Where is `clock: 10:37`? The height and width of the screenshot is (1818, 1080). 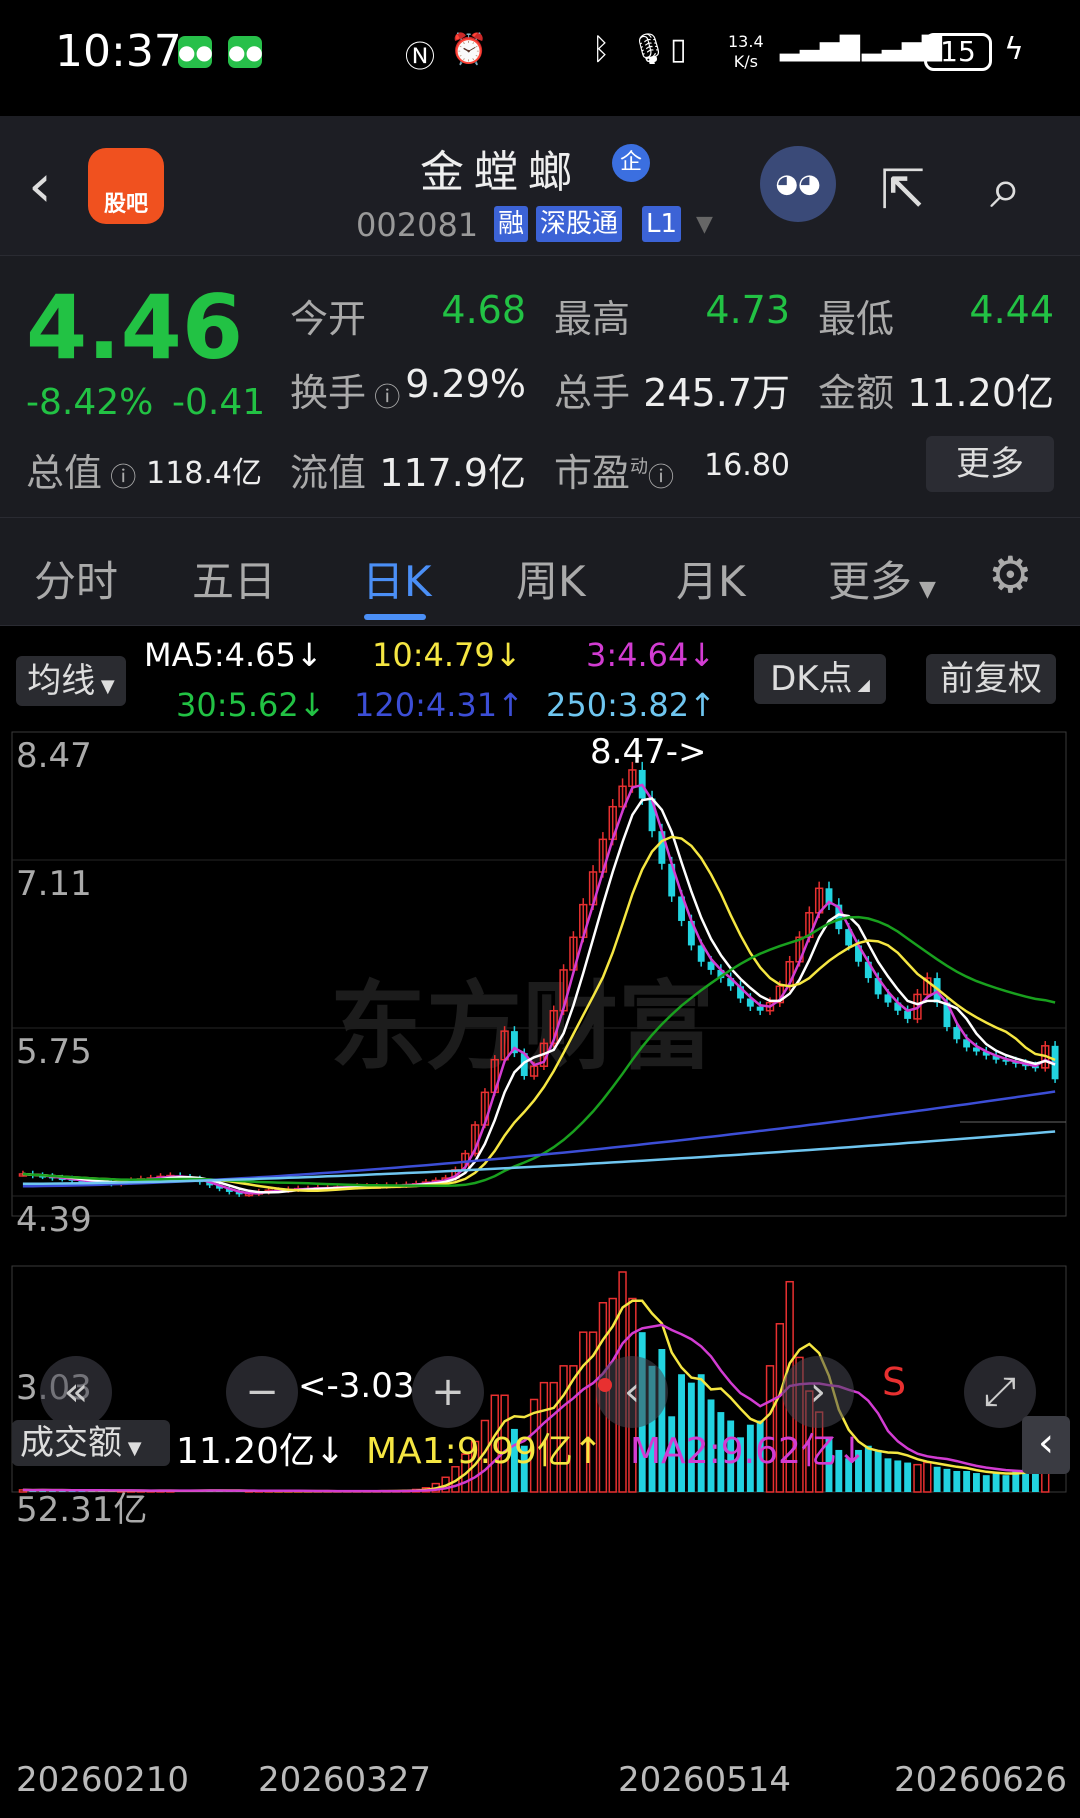 clock: 10:37 is located at coordinates (118, 51).